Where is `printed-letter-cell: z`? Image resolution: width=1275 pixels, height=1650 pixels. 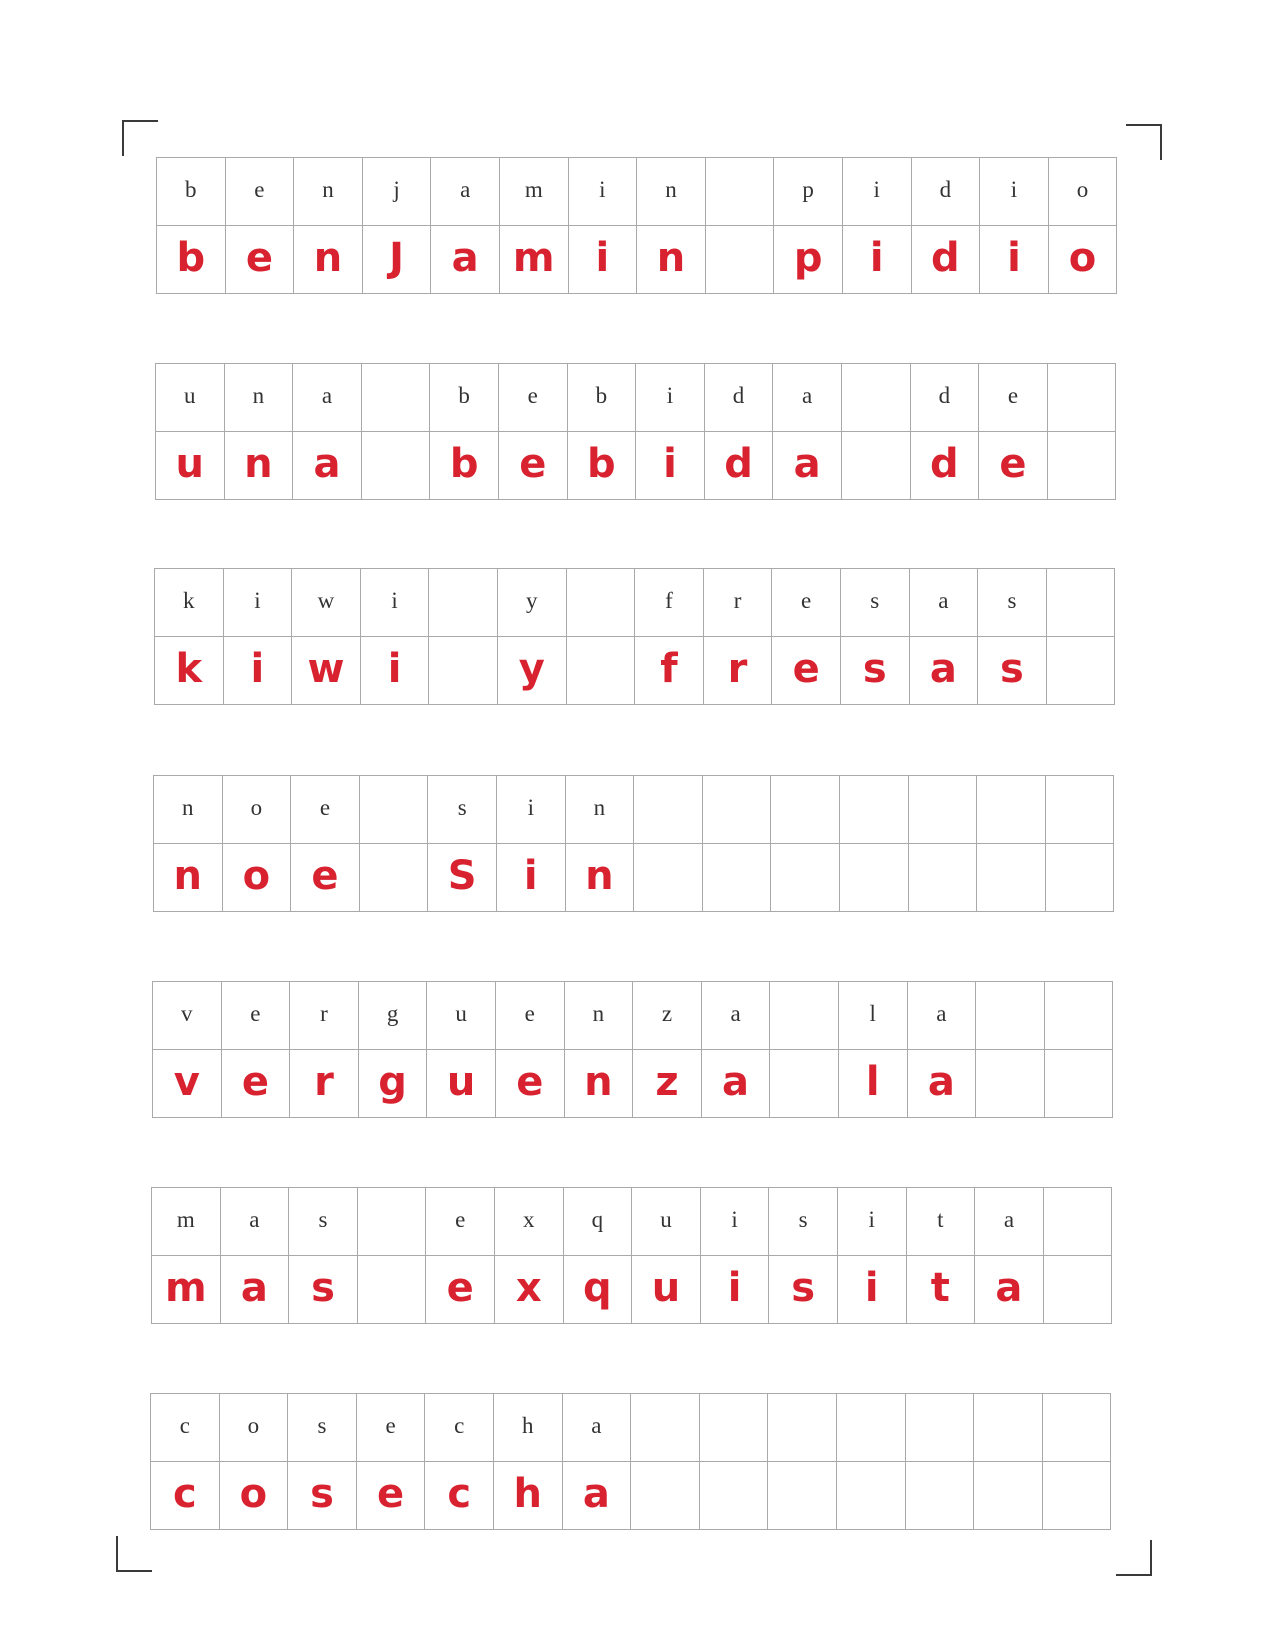 printed-letter-cell: z is located at coordinates (667, 1016).